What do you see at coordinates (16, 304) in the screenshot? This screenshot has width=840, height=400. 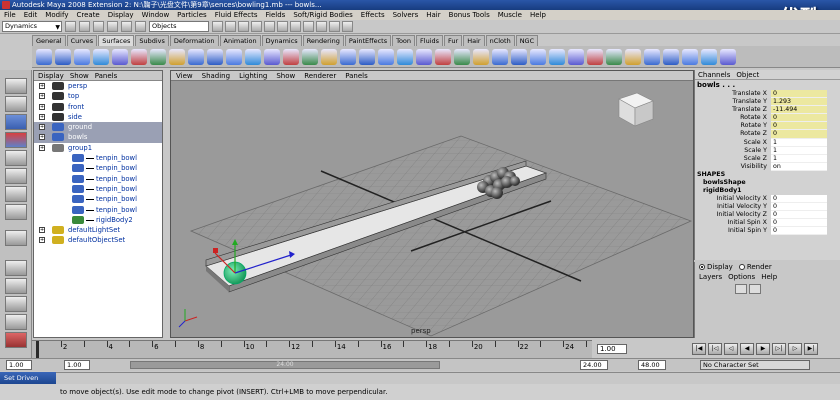 I see `outliner-layout-icon` at bounding box center [16, 304].